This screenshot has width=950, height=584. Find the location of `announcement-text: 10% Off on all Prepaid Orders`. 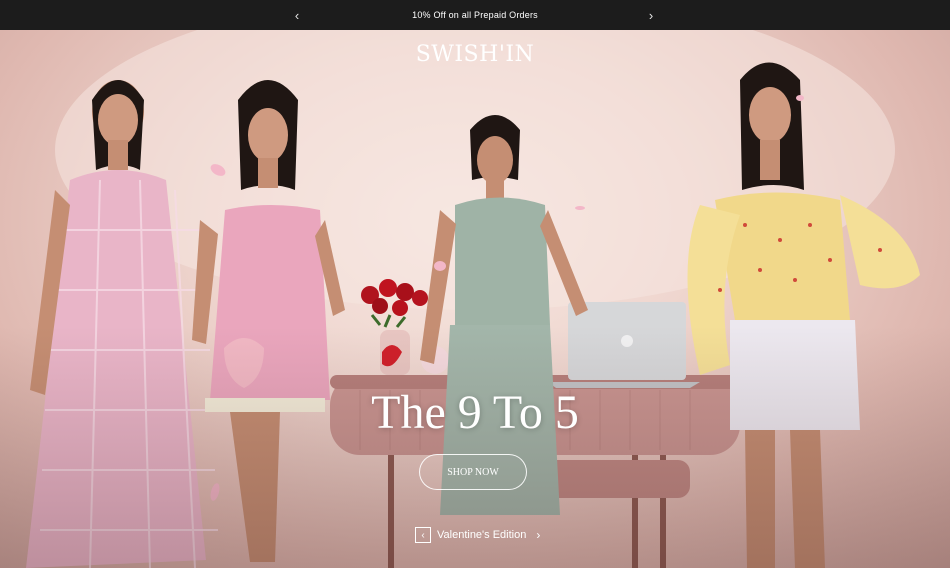

announcement-text: 10% Off on all Prepaid Orders is located at coordinates (475, 15).